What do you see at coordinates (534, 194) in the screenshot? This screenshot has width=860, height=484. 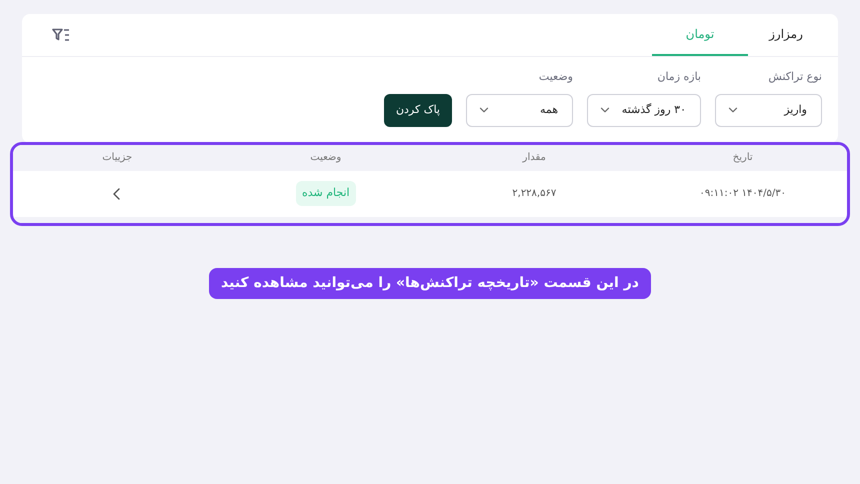 I see `amount-cell-text: ۲,۲۲۸,۵۶۷` at bounding box center [534, 194].